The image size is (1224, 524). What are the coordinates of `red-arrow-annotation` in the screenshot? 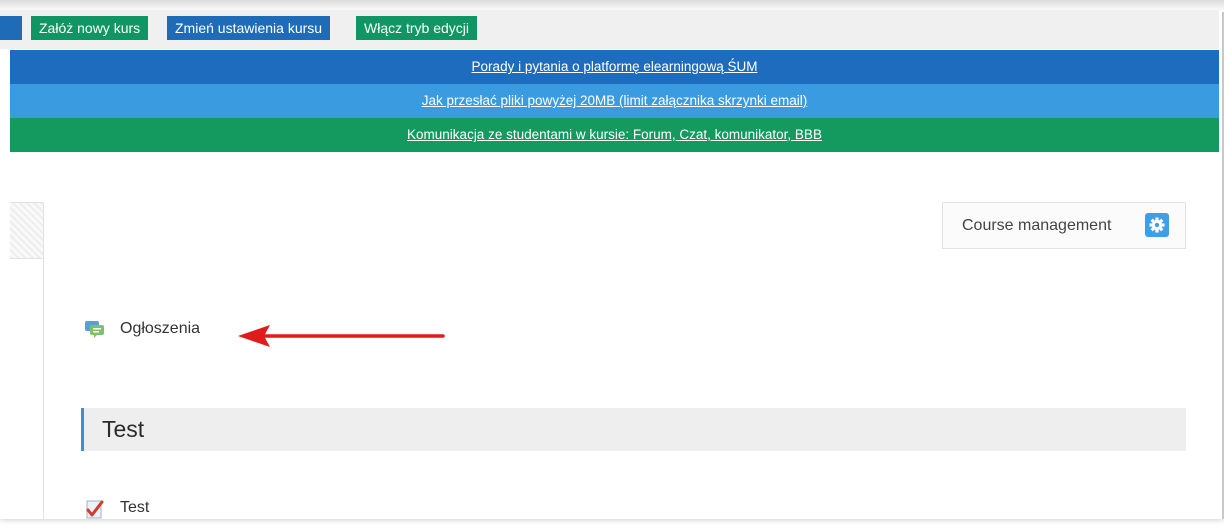 It's located at (341, 336).